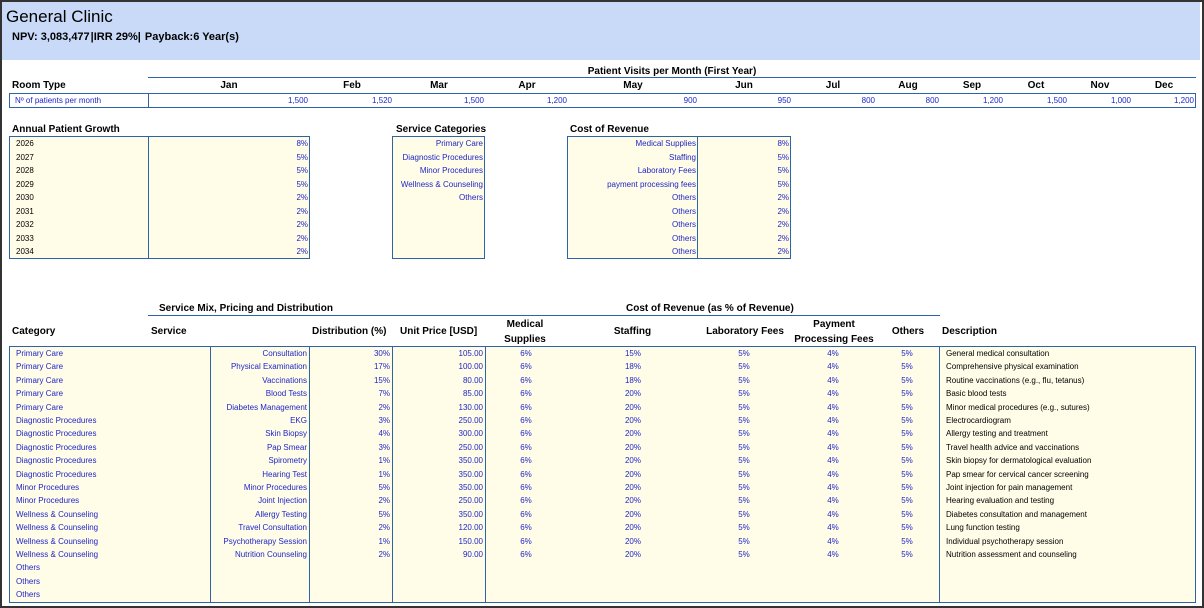  What do you see at coordinates (470, 501) in the screenshot?
I see `mix-unit-price: 250.00` at bounding box center [470, 501].